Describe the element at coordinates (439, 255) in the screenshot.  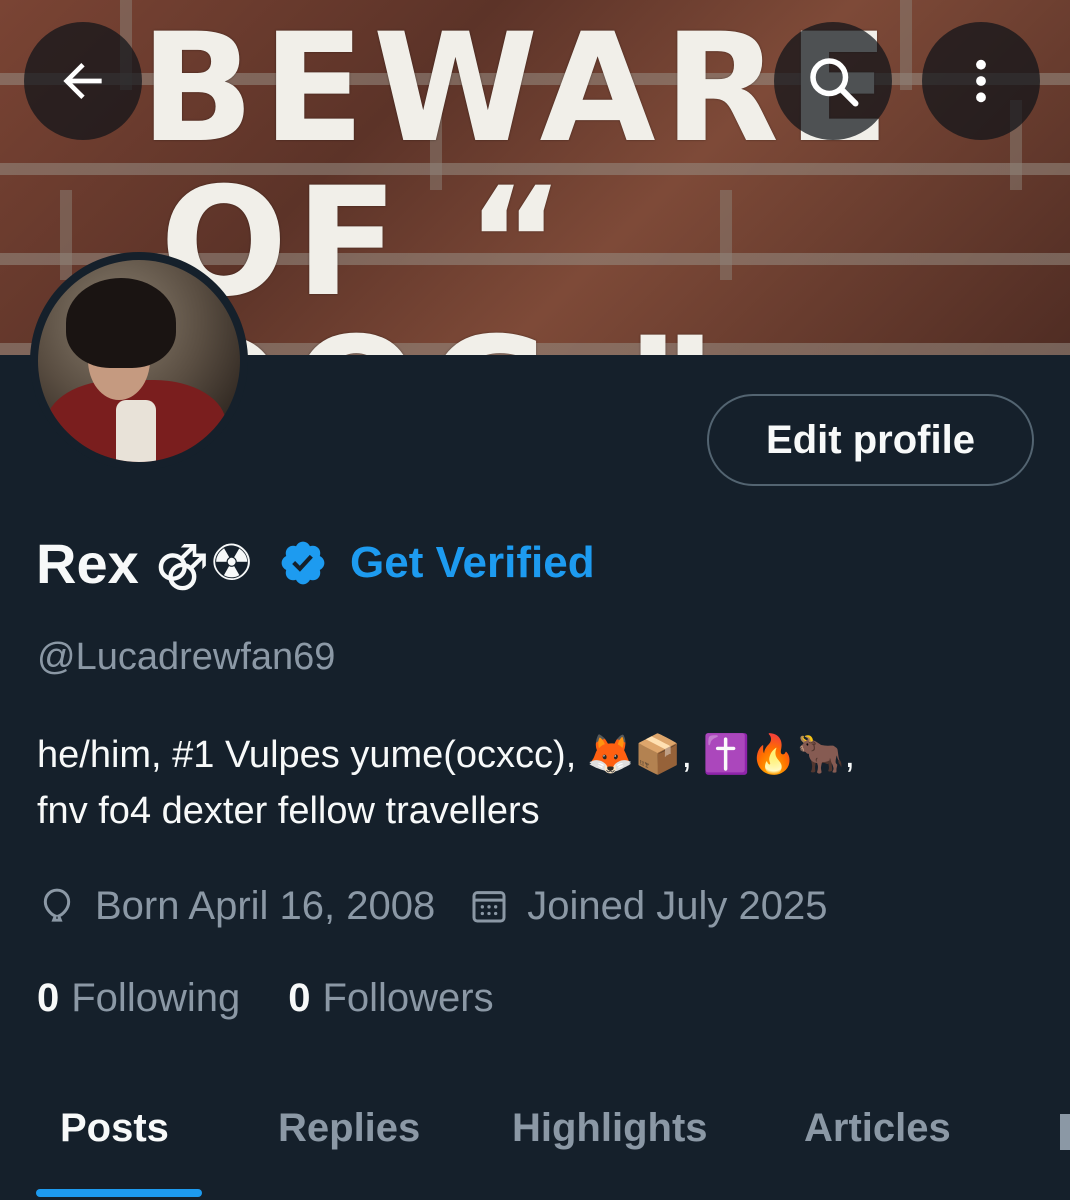
I see `banner-line-2: OF “ DOG ”` at that location.